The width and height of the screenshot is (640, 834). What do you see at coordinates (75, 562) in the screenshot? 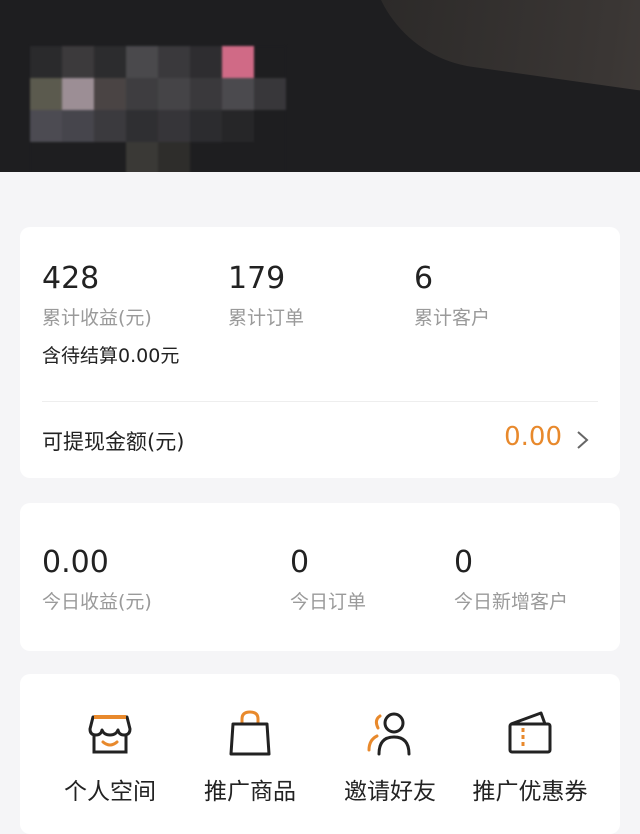
I see `today-earnings-value: 0.00` at bounding box center [75, 562].